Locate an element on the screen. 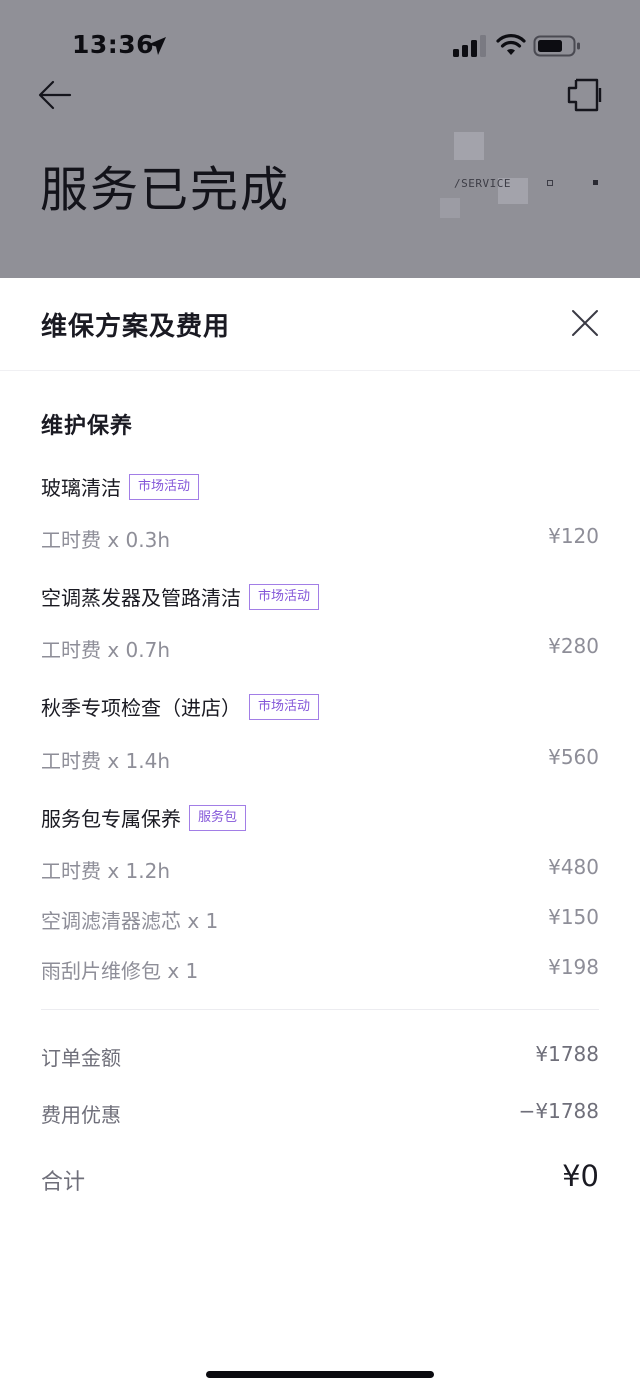  service-item-name: 服务包专属保养 is located at coordinates (111, 819).